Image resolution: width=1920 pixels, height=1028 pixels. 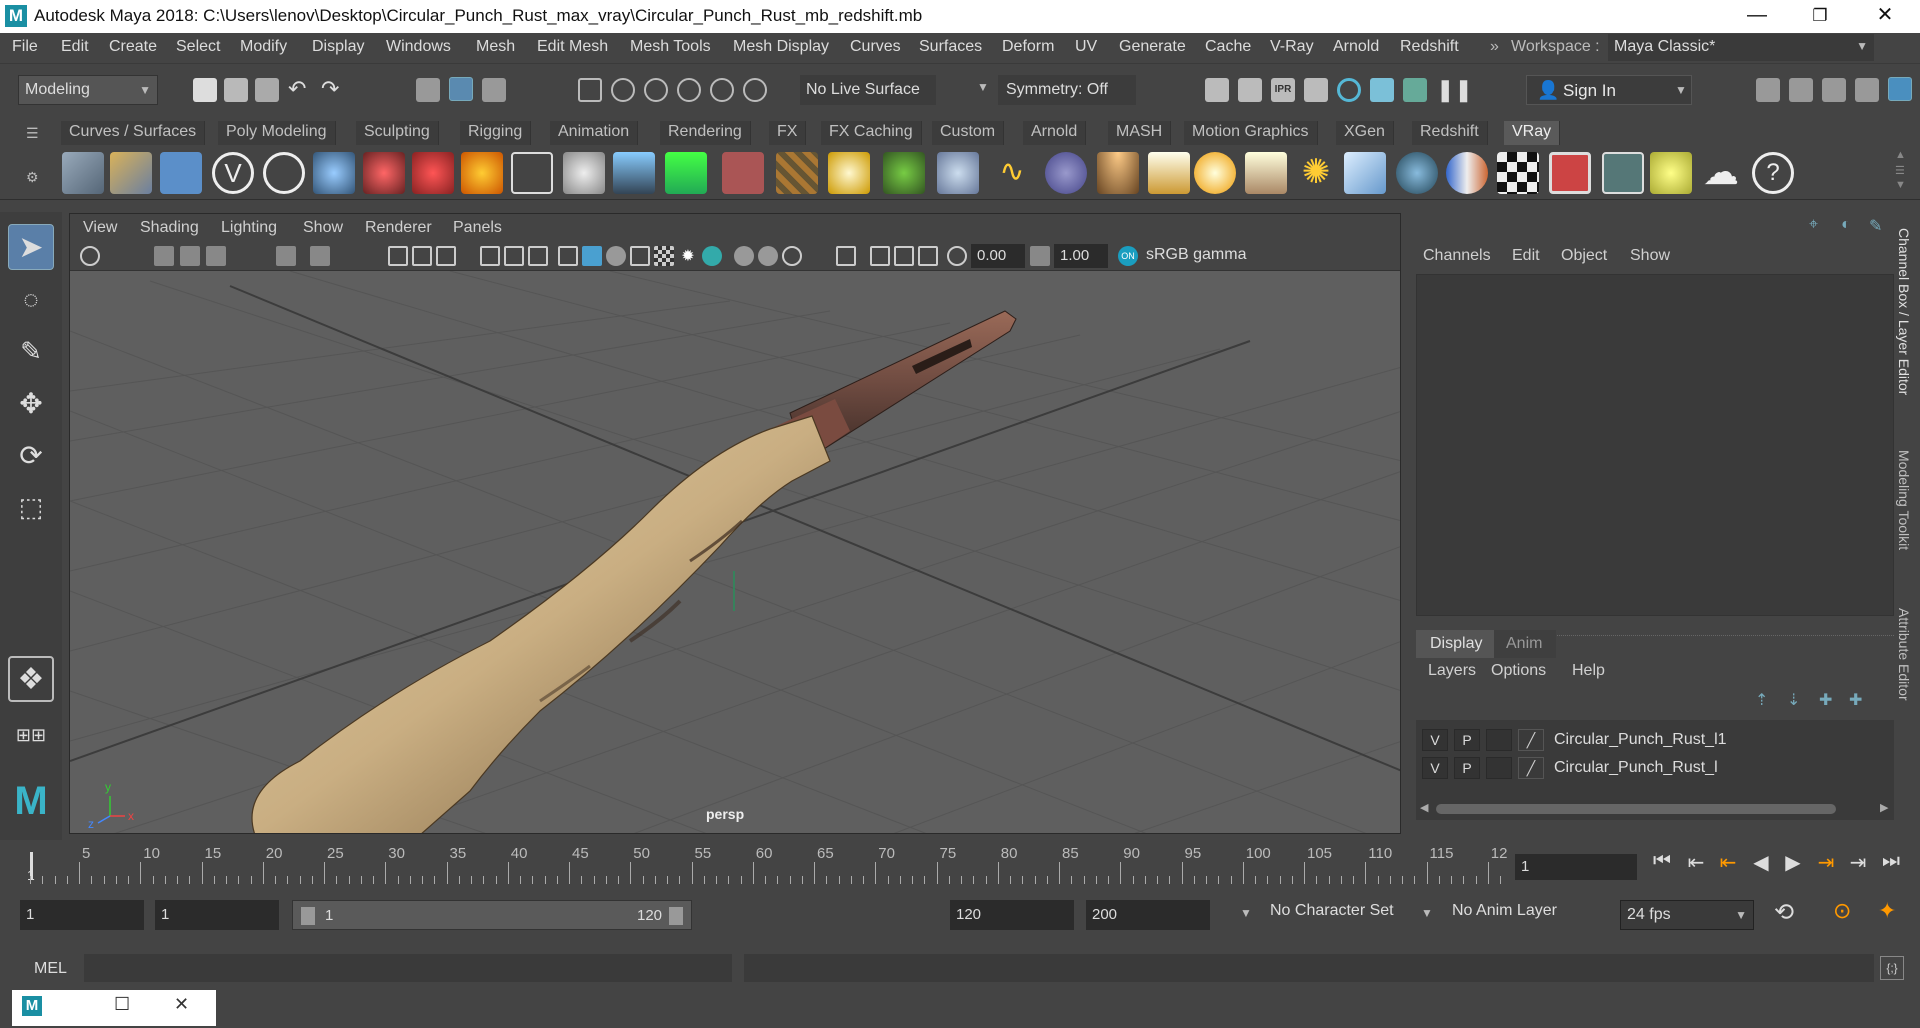 I want to click on shelf-scroll-down-icon: ▼, so click(x=1900, y=185).